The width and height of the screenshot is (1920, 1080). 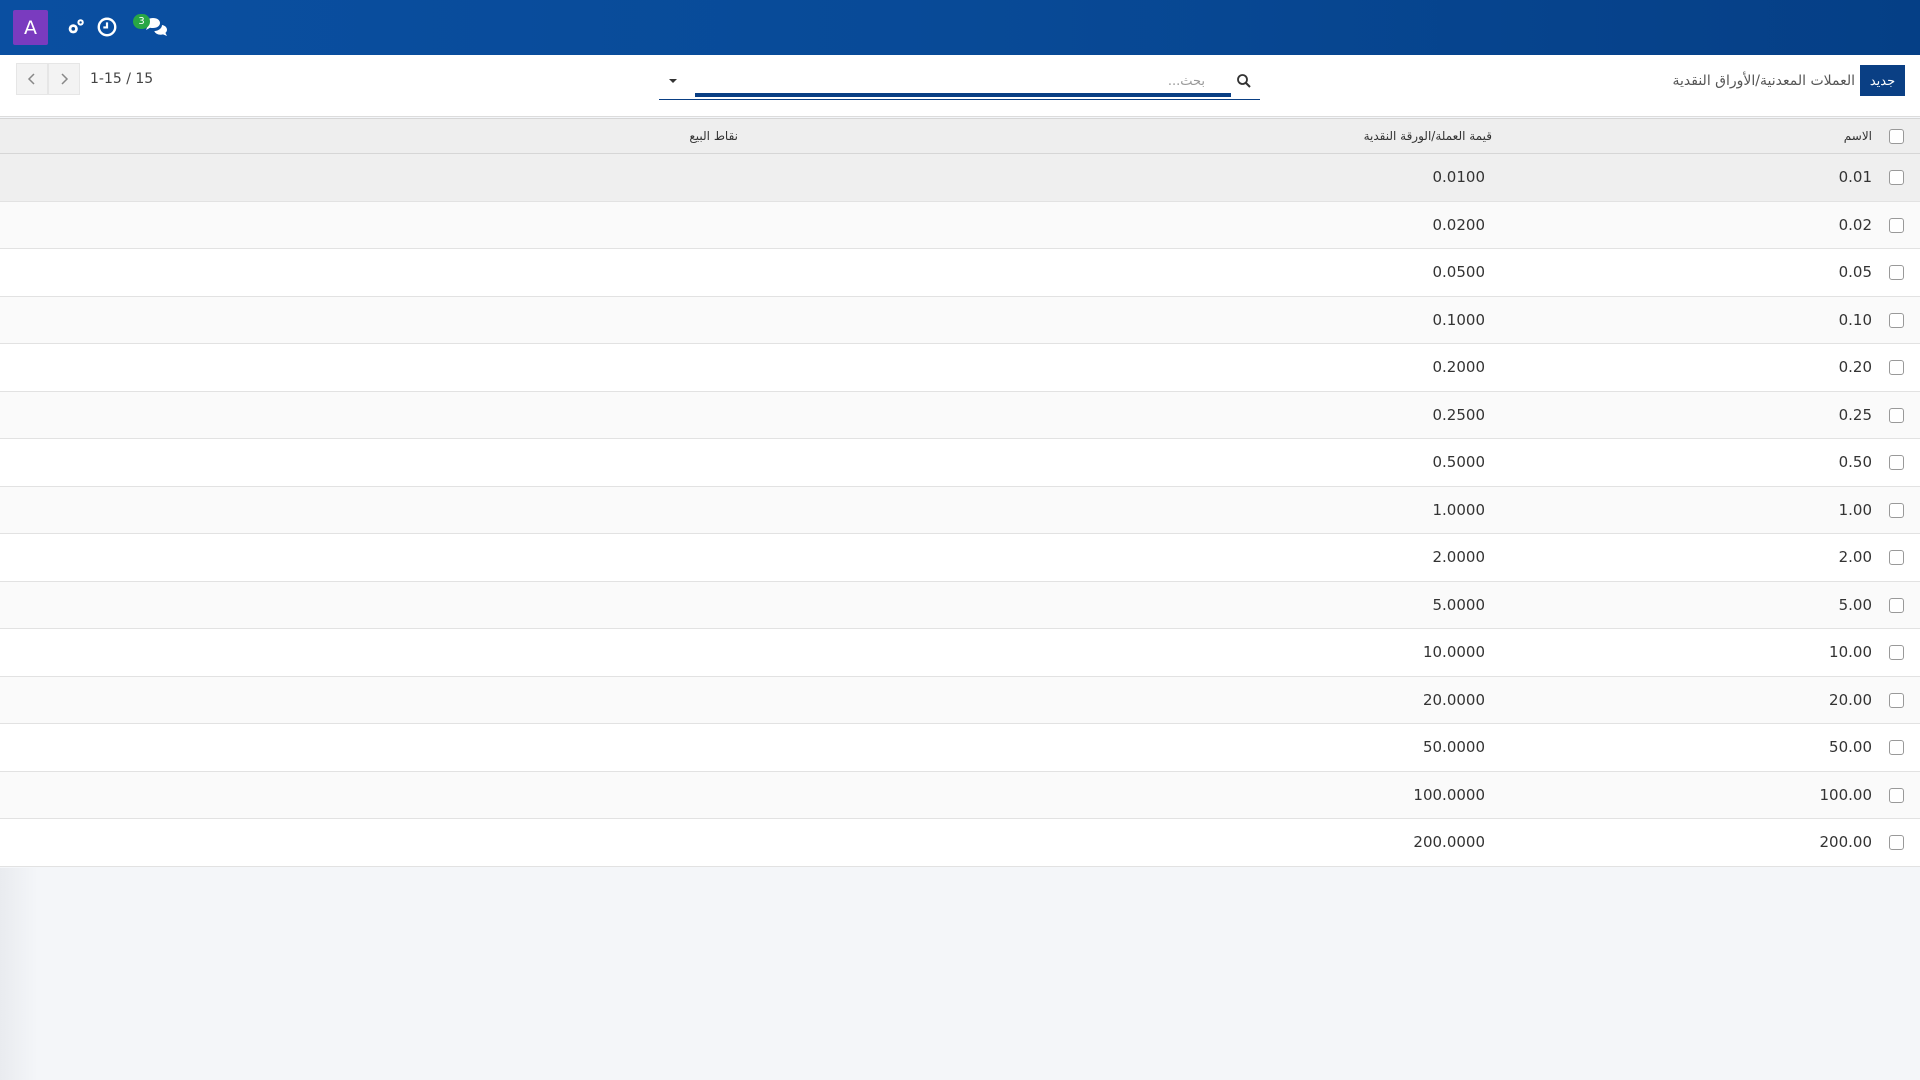 I want to click on cell-value: 2.0000, so click(x=1459, y=557).